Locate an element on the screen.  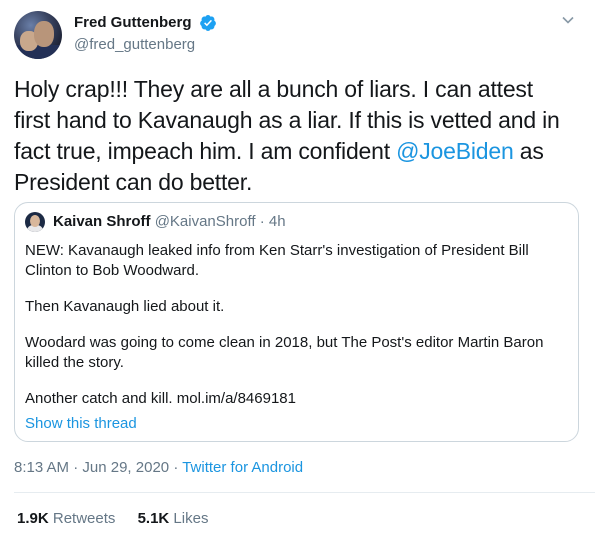
quoted-author-avatar is located at coordinates (35, 222).